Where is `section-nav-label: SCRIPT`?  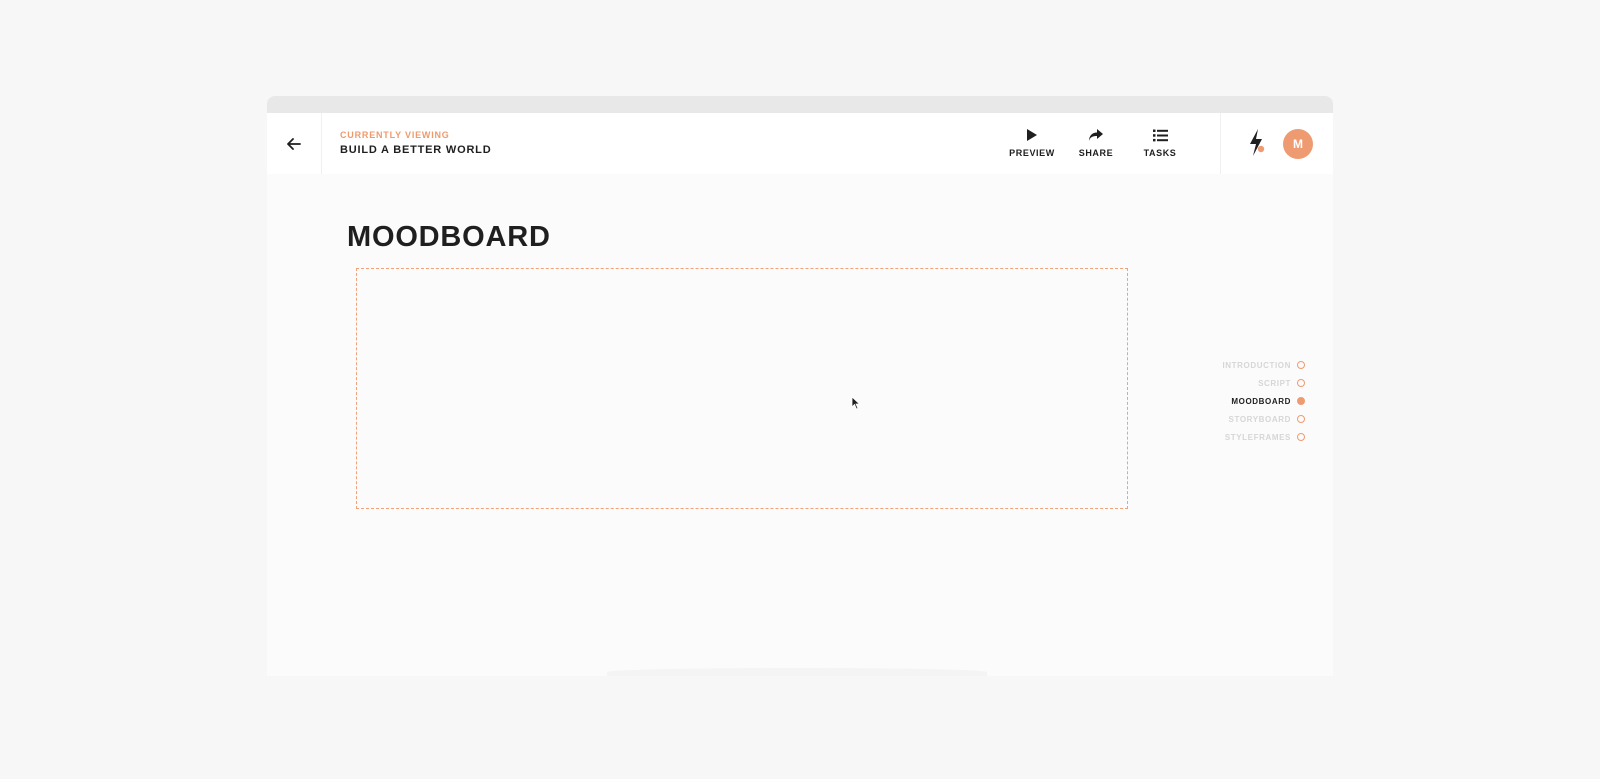 section-nav-label: SCRIPT is located at coordinates (1274, 383).